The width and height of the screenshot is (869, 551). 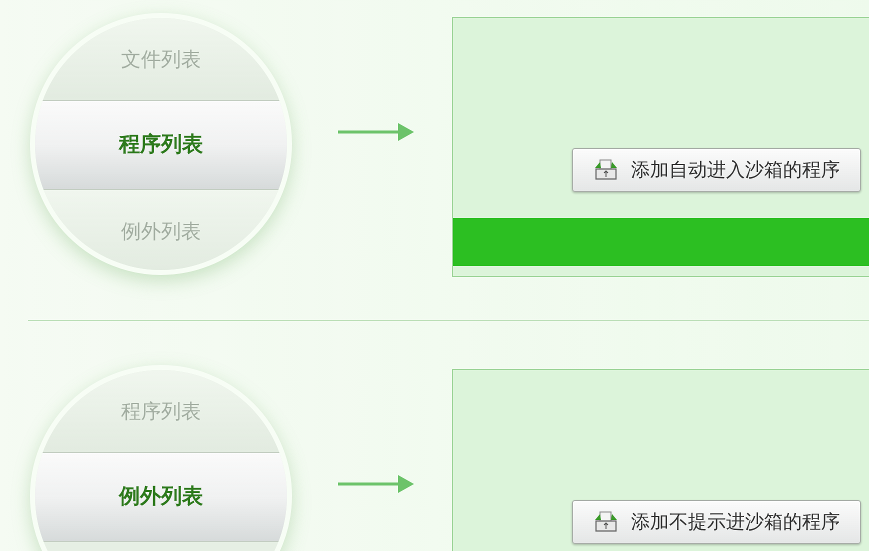 I want to click on list-item: 例外列表, so click(x=161, y=497).